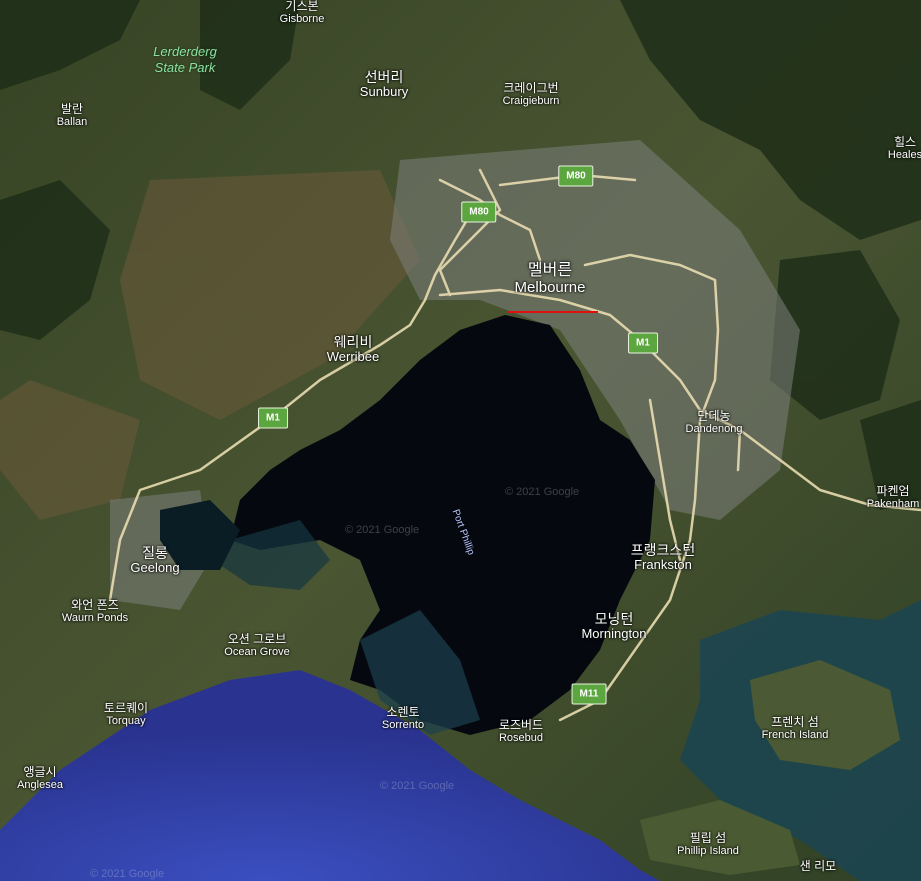  I want to click on place-pakenham: 파켄엄 Pakenham, so click(893, 497).